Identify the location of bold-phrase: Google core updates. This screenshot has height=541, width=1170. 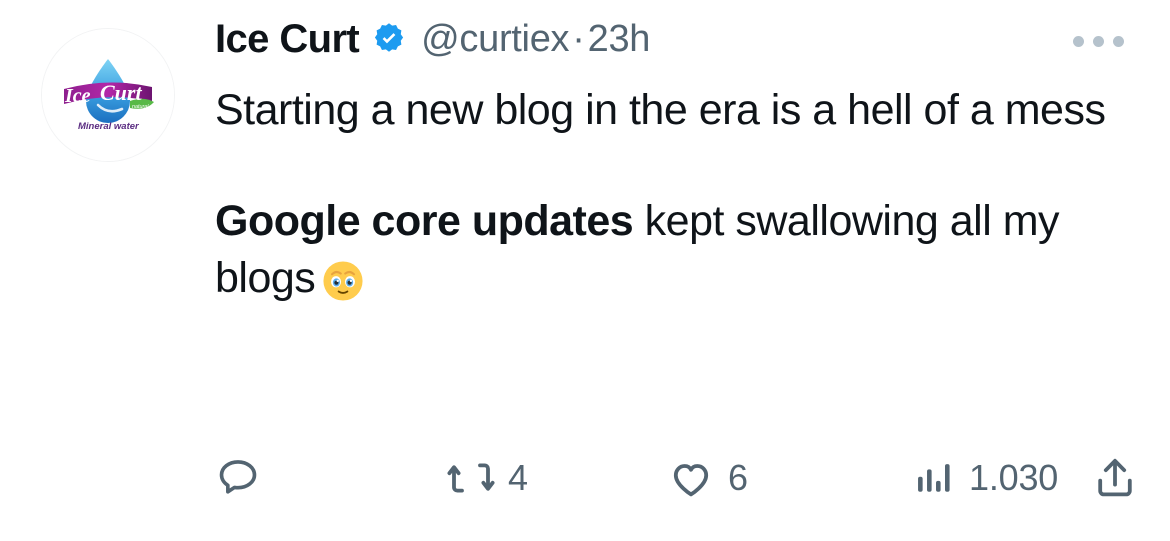
(424, 221).